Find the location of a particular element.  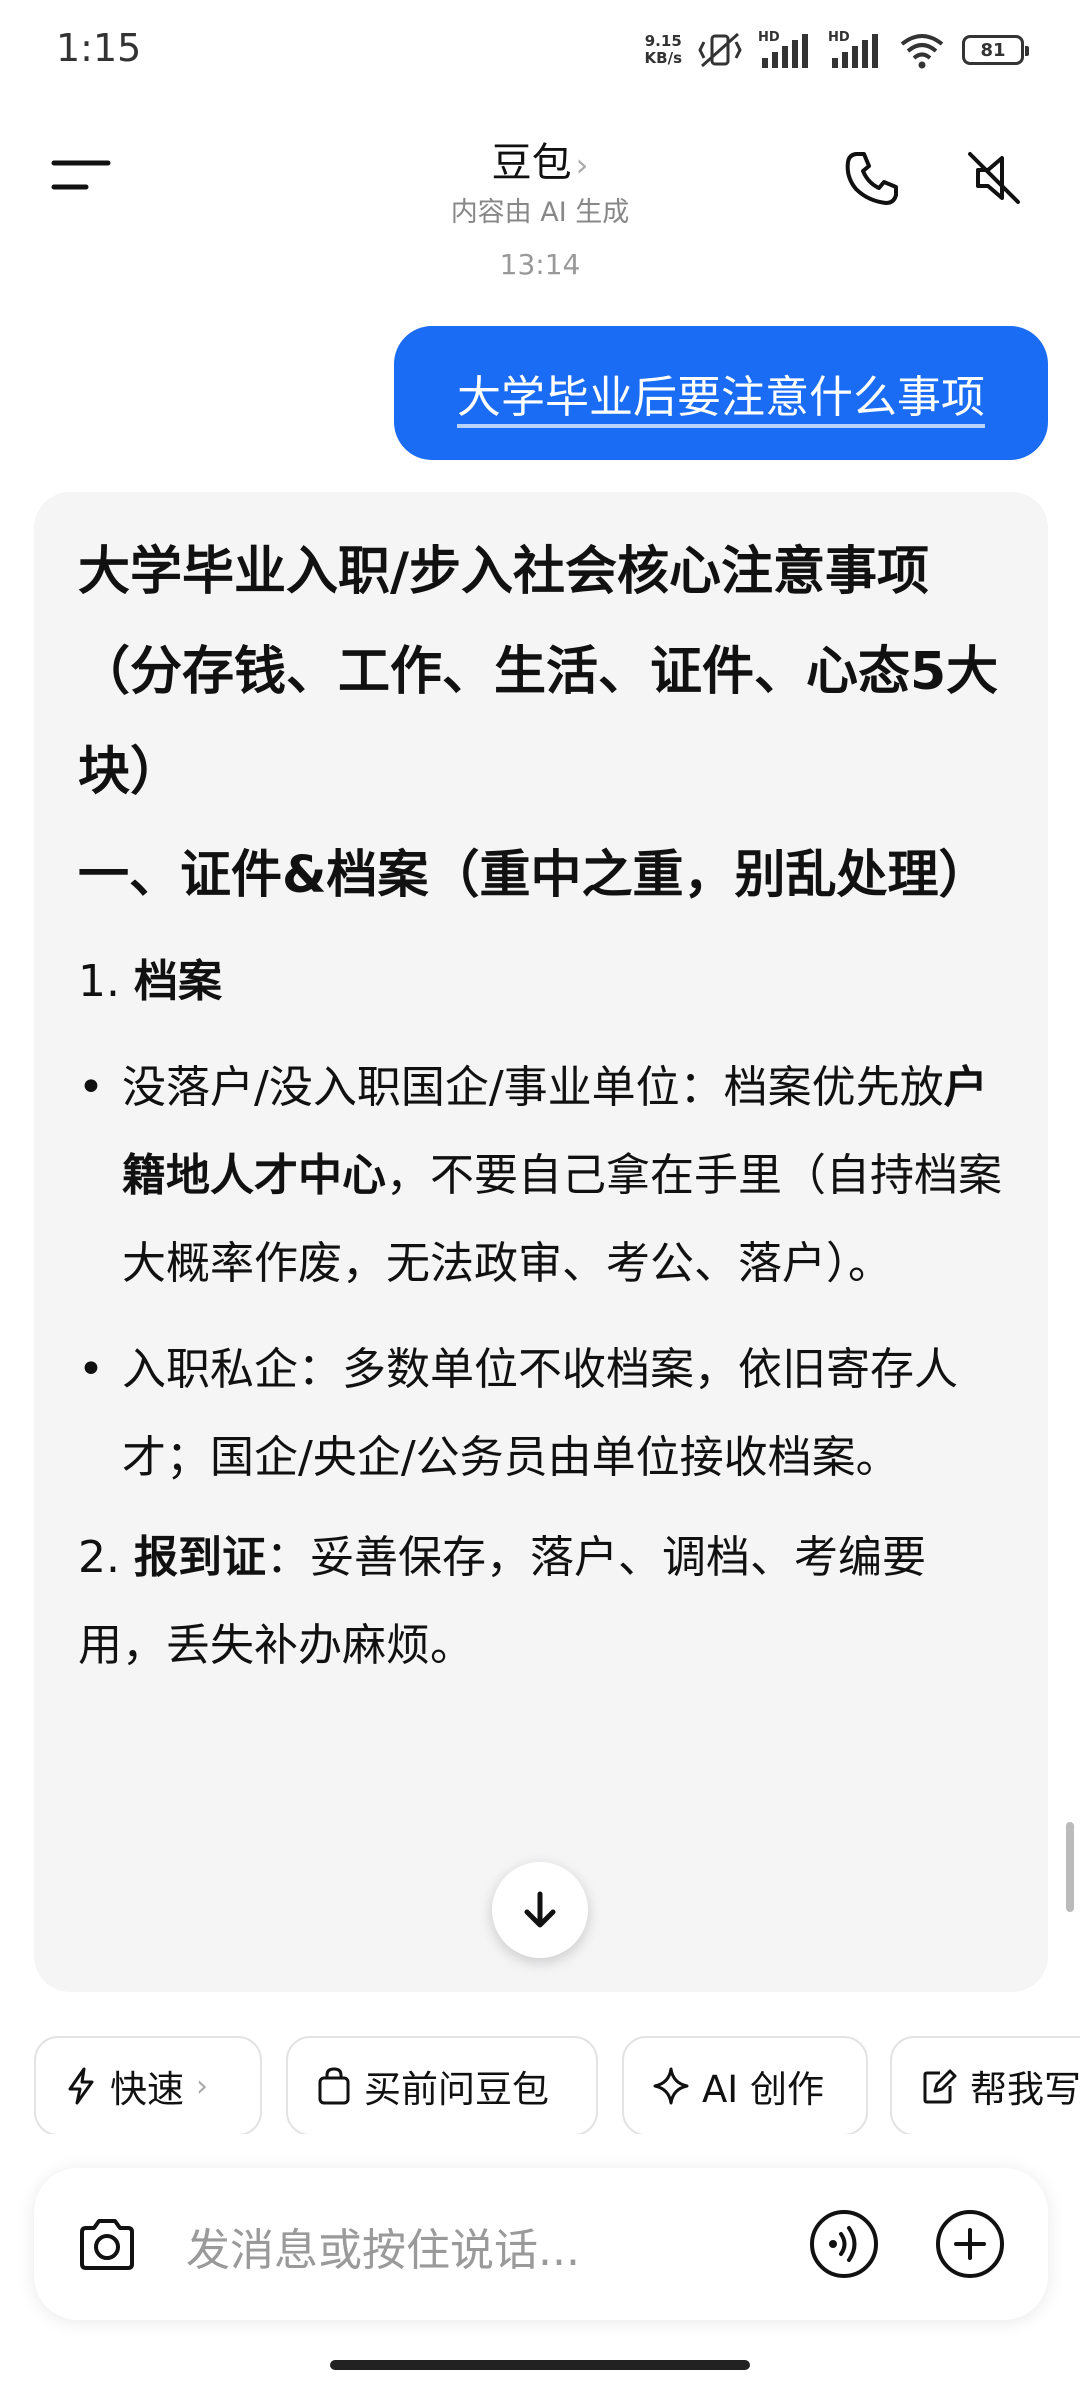

sparkle-icon is located at coordinates (671, 2086).